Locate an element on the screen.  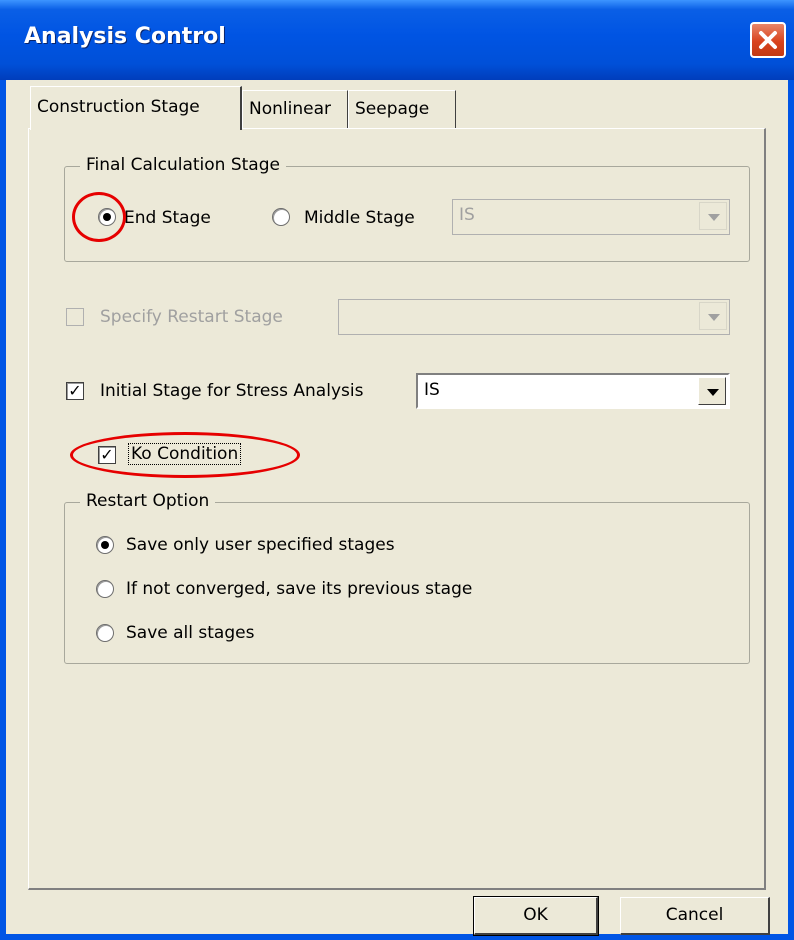
initial-stage-checkbox: ✓ is located at coordinates (75, 391).